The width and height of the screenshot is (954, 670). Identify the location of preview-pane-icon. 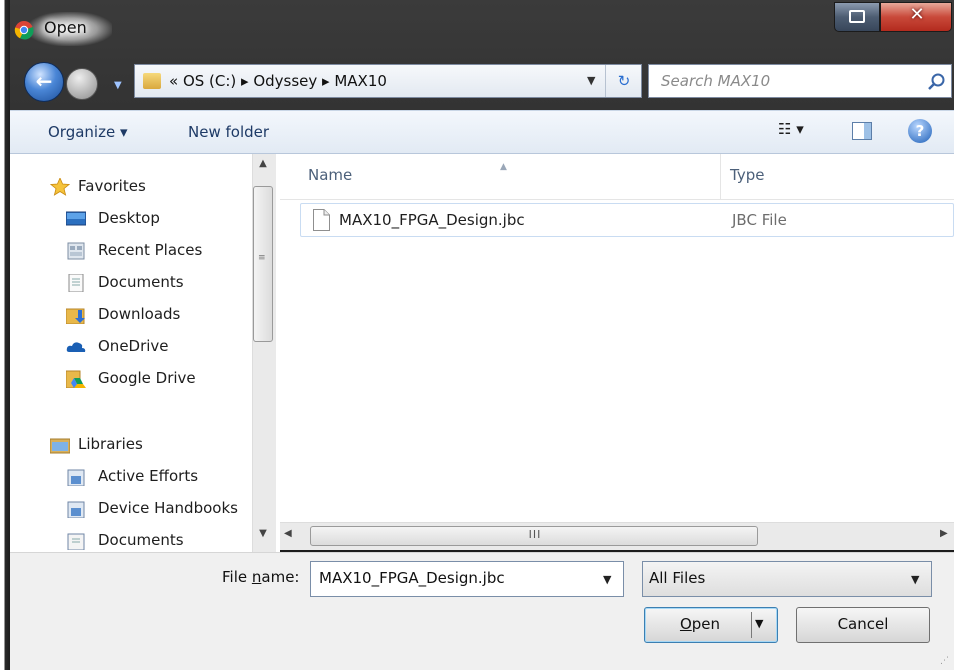
(862, 131).